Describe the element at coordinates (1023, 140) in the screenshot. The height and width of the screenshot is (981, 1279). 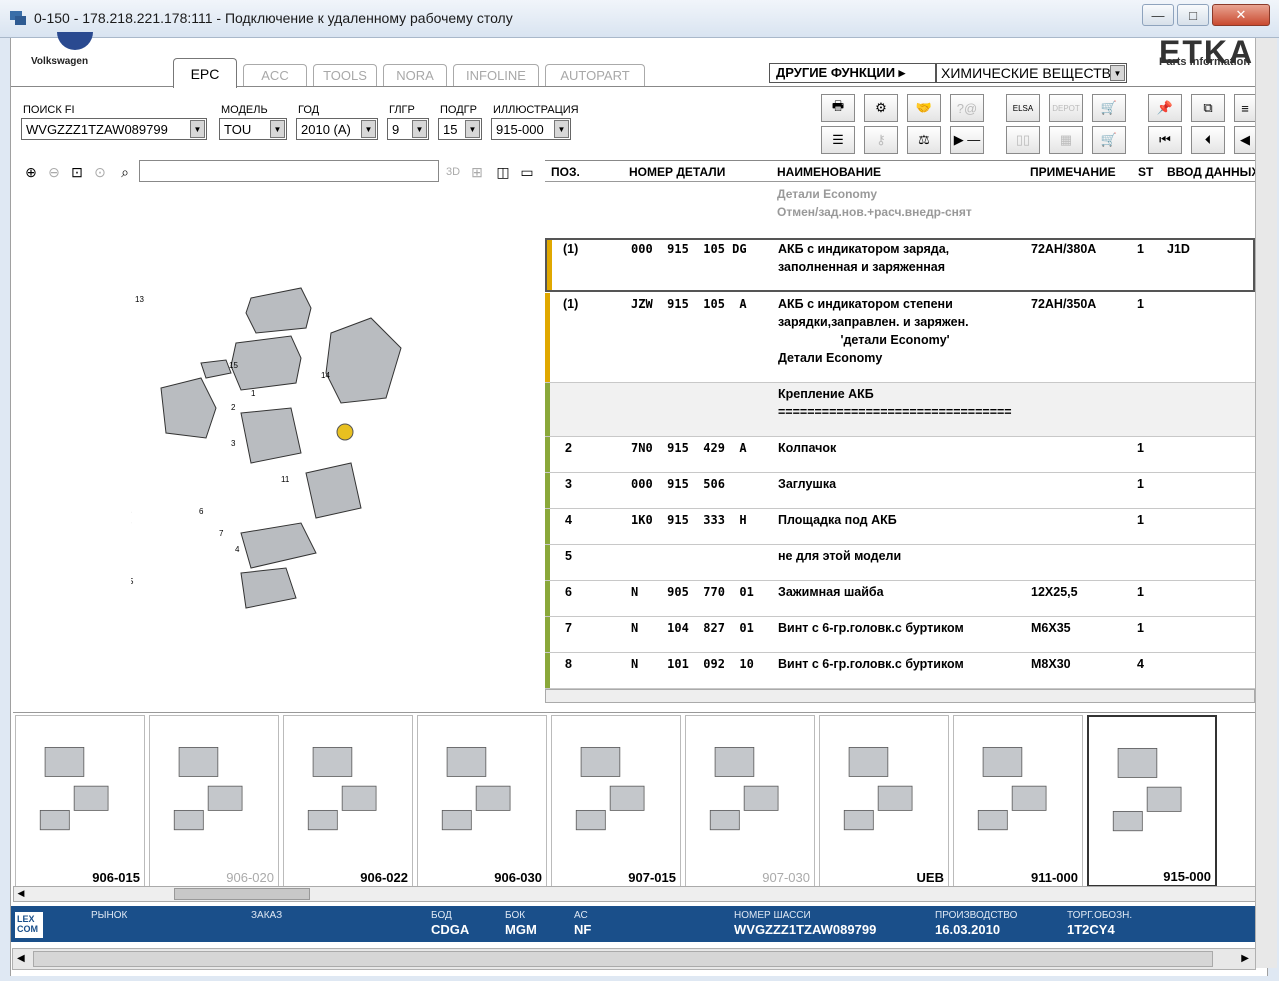
I see `compare-button: ▯▯` at that location.